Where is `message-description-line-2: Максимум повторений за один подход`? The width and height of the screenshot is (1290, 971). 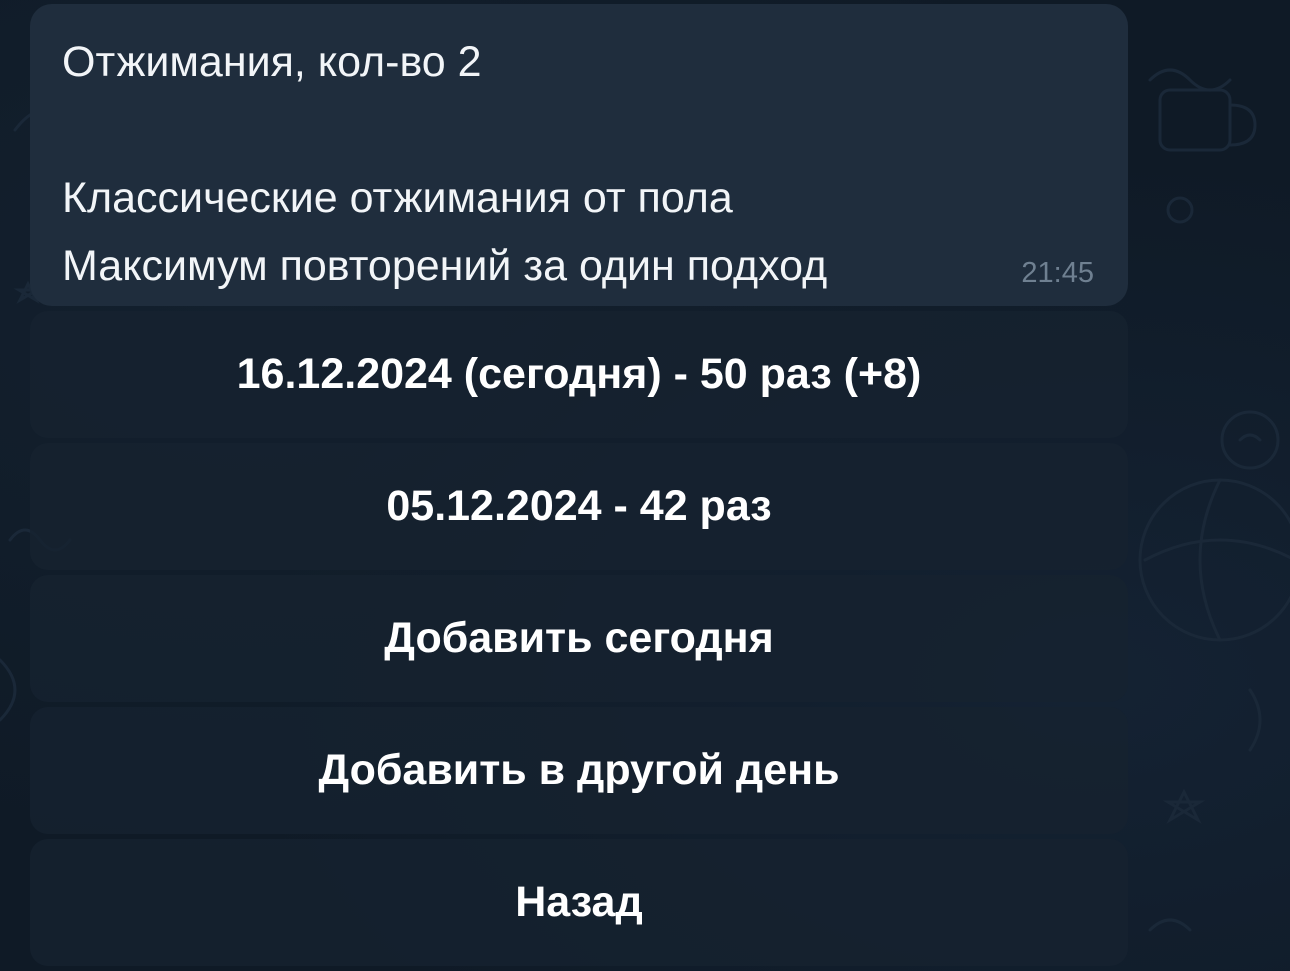
message-description-line-2: Максимум повторений за один подход is located at coordinates (445, 266).